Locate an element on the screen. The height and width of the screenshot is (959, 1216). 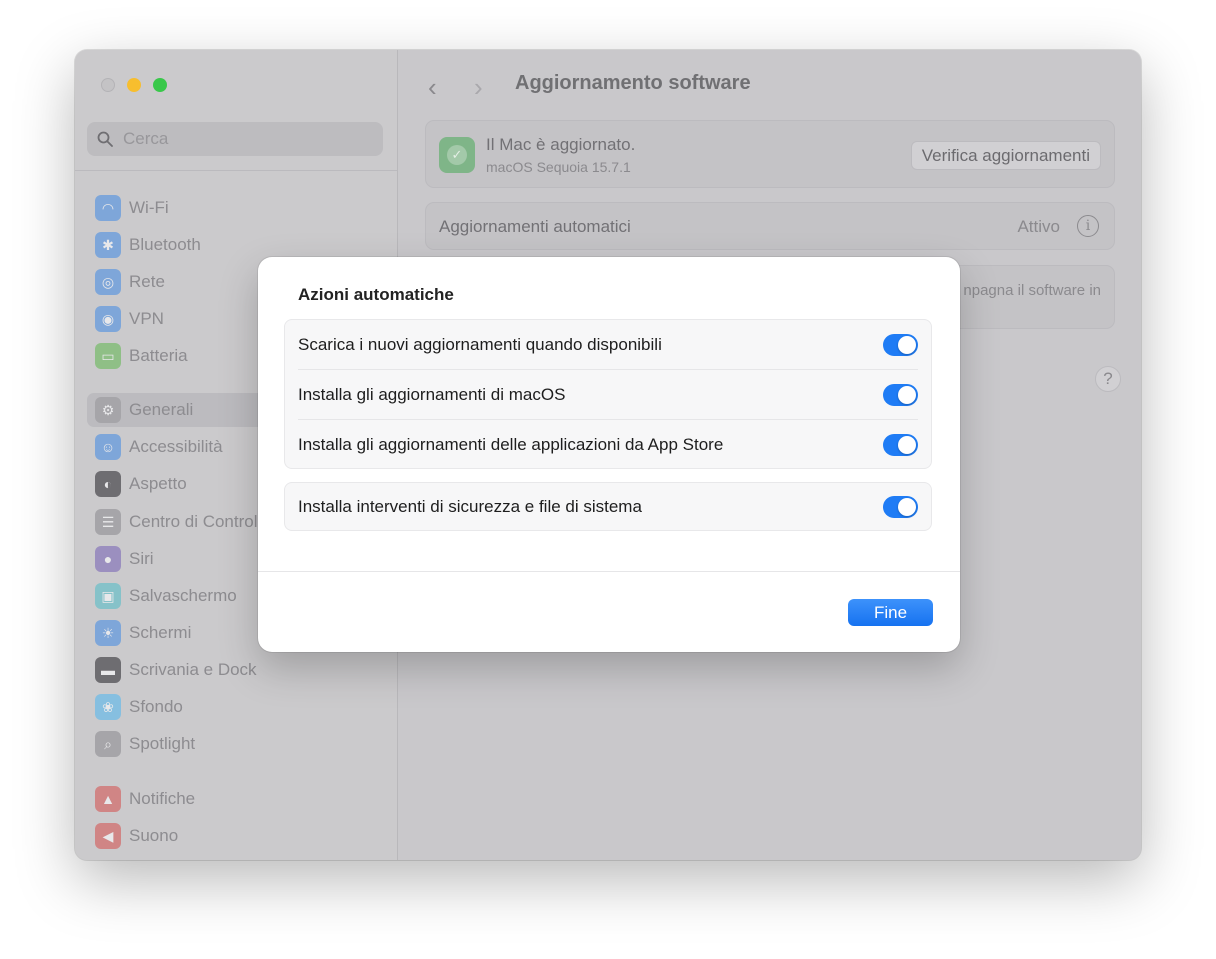
checkmark-icon: ✓ is located at coordinates (457, 155).